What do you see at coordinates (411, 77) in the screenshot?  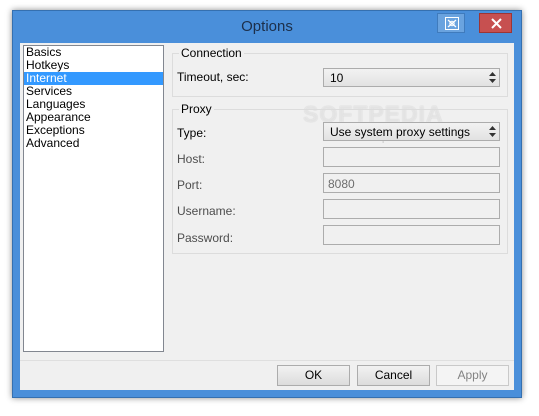 I see `timeout-spinner: 10` at bounding box center [411, 77].